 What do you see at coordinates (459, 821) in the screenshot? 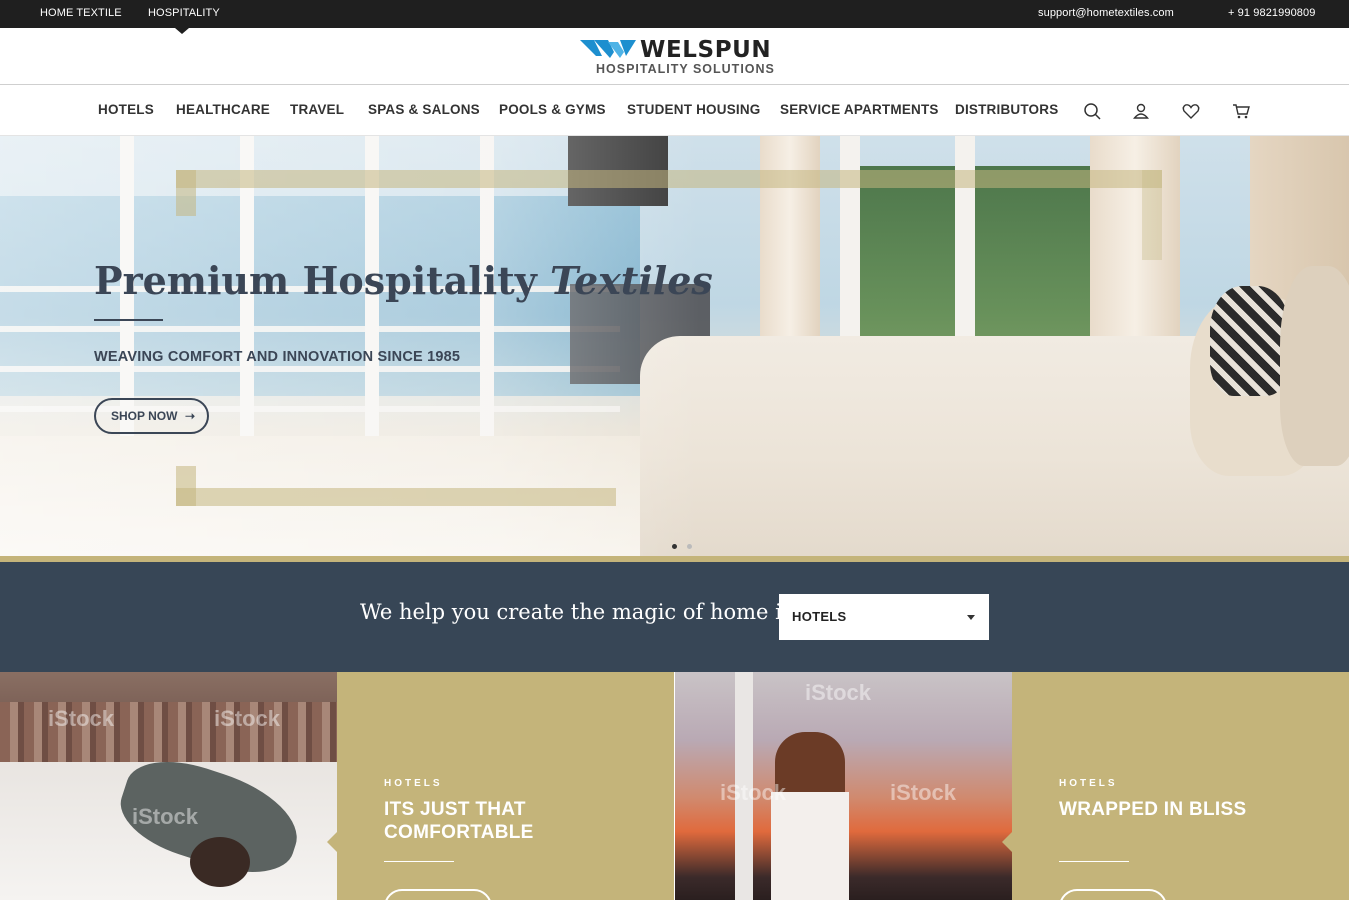
I see `card-title: ITS JUST THAT COMFORTABLE` at bounding box center [459, 821].